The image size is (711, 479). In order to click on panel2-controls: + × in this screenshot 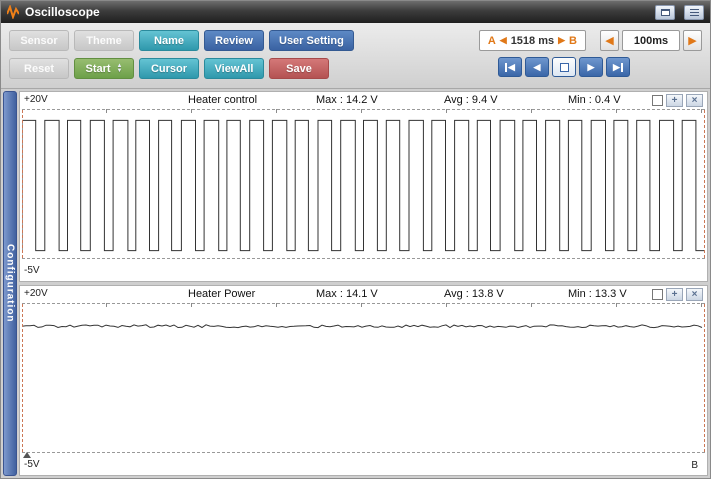, I will do `click(677, 294)`.